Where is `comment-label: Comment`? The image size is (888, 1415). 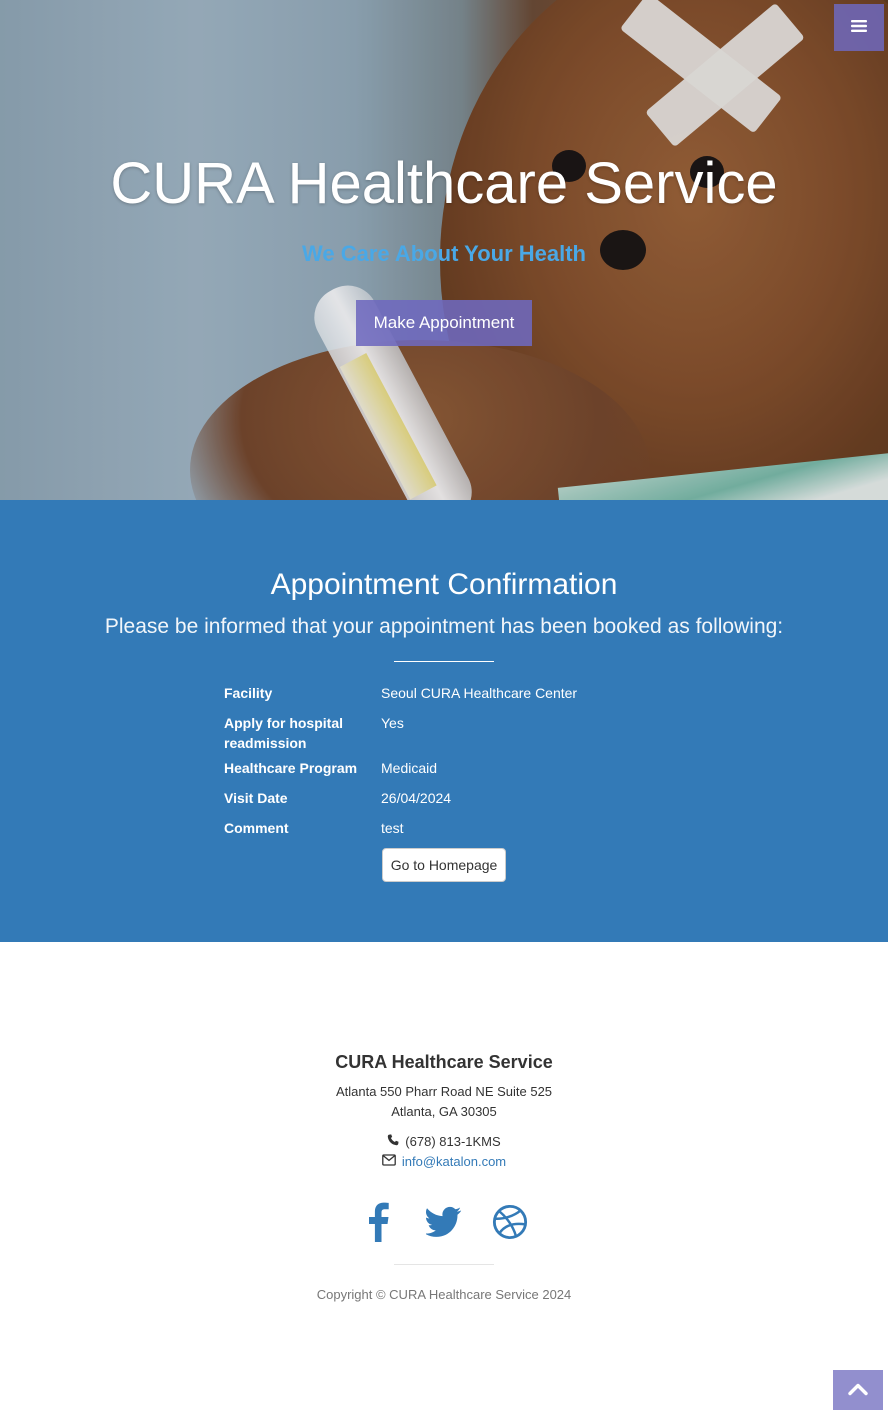
comment-label: Comment is located at coordinates (256, 828).